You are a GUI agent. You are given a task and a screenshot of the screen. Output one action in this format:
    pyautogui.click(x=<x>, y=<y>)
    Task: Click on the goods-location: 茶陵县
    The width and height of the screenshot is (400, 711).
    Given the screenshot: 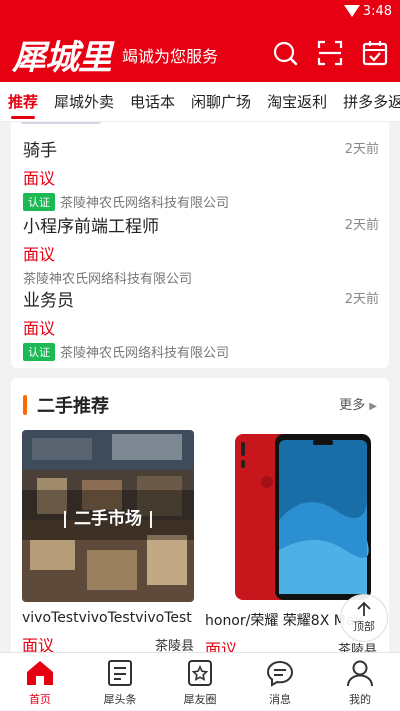 What is the action you would take?
    pyautogui.click(x=174, y=645)
    